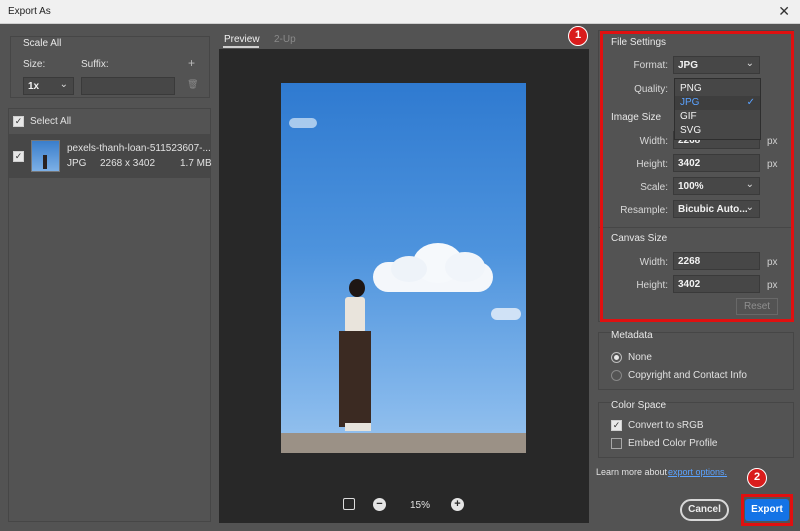 The width and height of the screenshot is (800, 531). I want to click on metadata-copyright-label: Copyright and Contact Info, so click(687, 375).